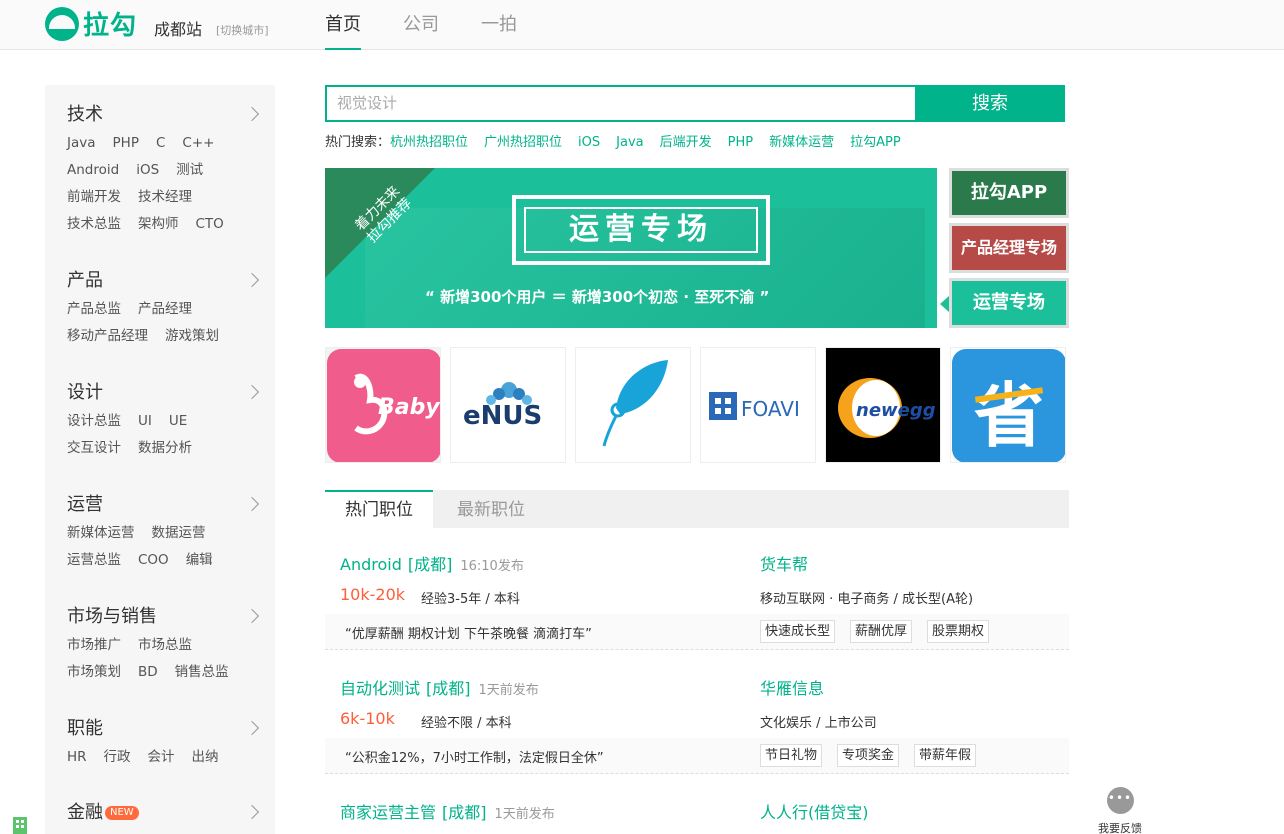  What do you see at coordinates (944, 304) in the screenshot?
I see `active-indicator-arrow` at bounding box center [944, 304].